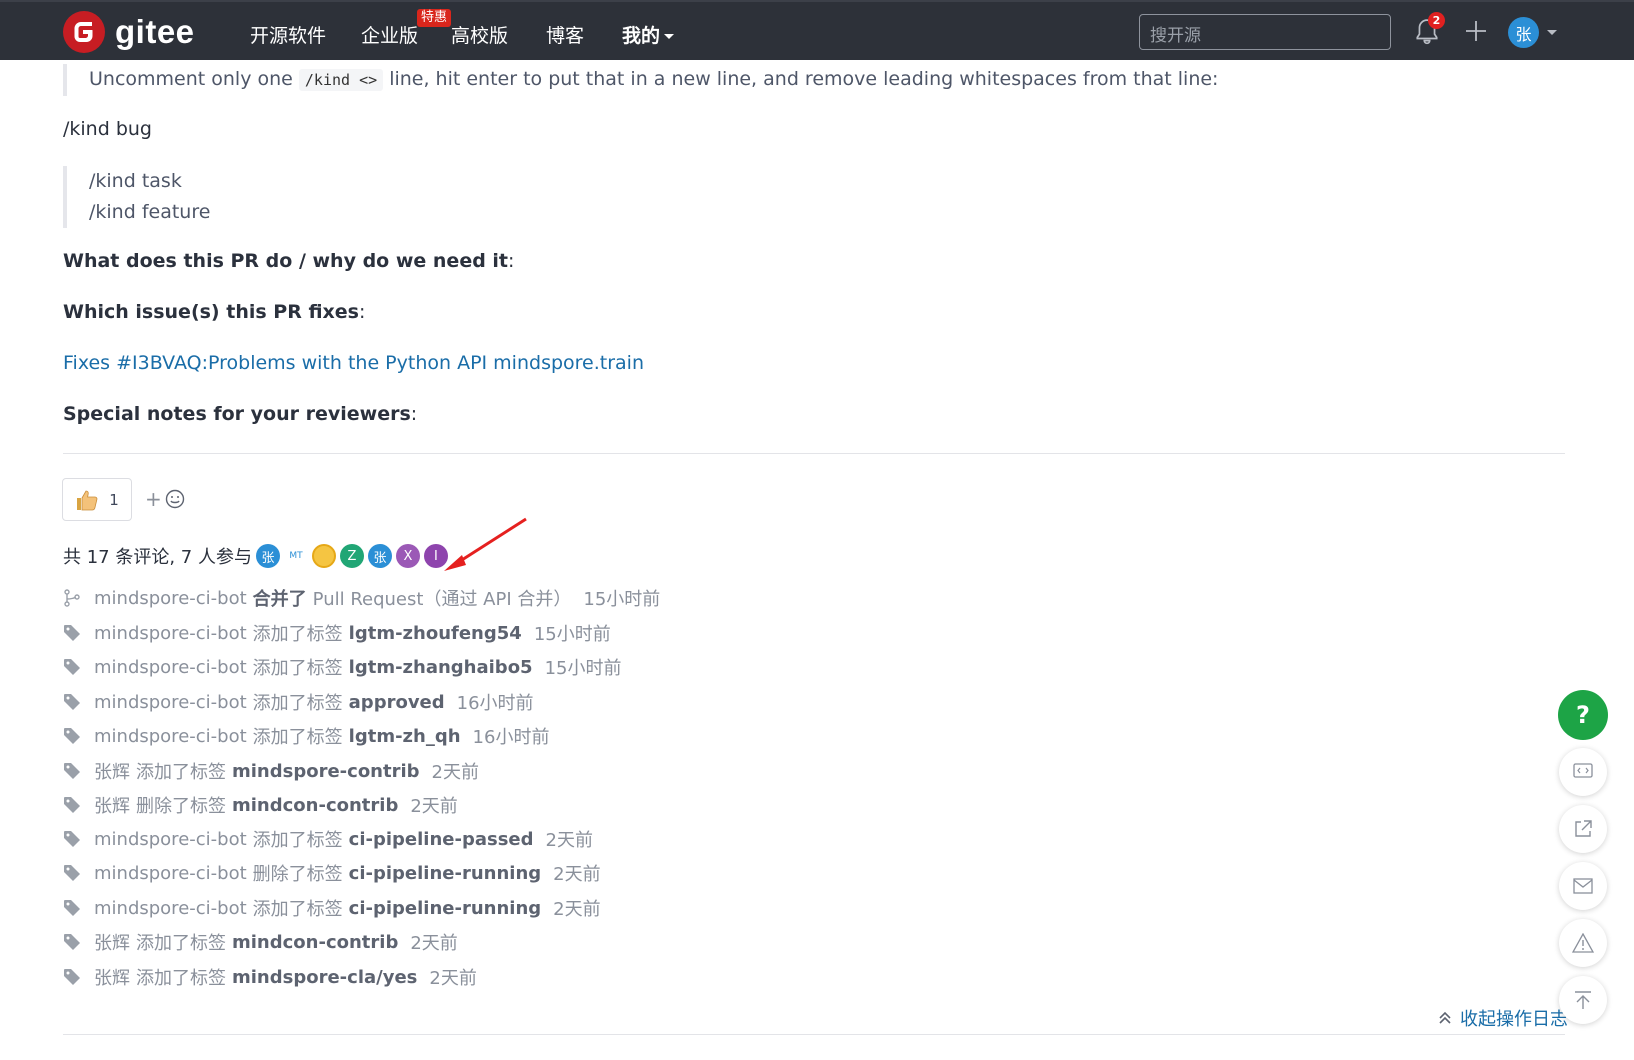 This screenshot has width=1634, height=1060. I want to click on activity-target: Pull Request（通过 API 合并）, so click(442, 599).